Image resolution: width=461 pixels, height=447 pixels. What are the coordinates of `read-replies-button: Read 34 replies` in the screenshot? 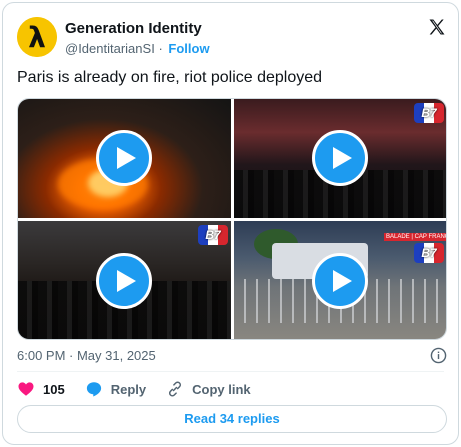 It's located at (232, 419).